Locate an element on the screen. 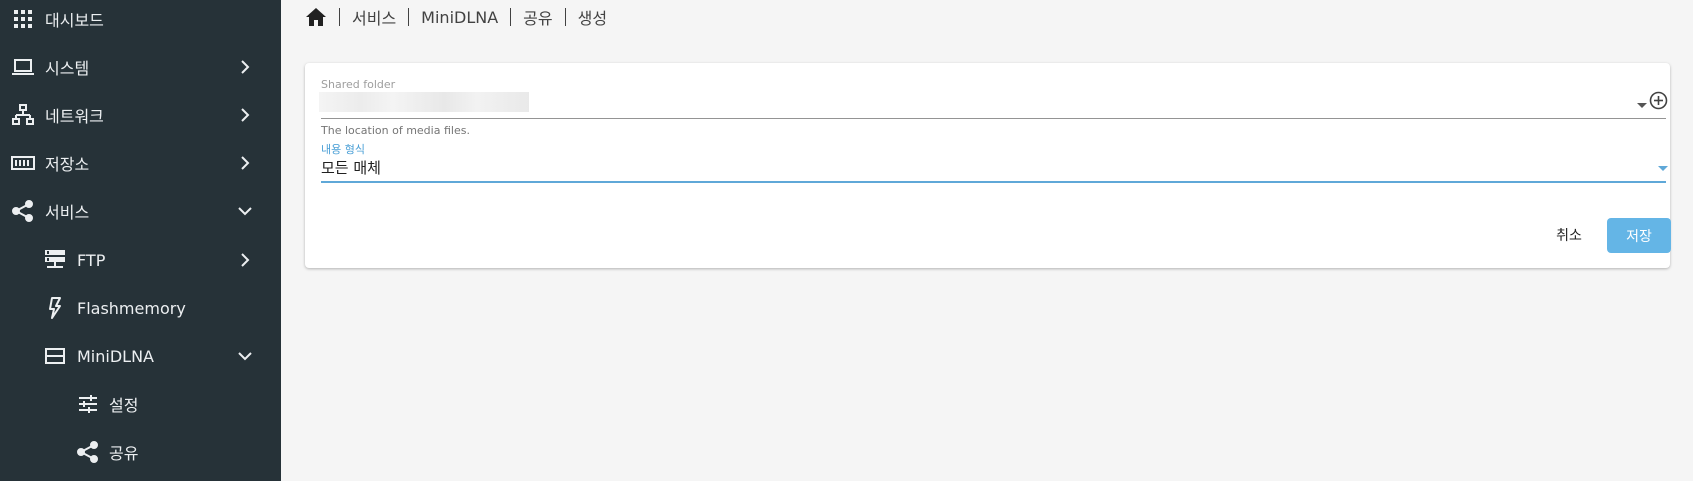 This screenshot has width=1693, height=481. sidebar-item-network: 네트워크 is located at coordinates (140, 115).